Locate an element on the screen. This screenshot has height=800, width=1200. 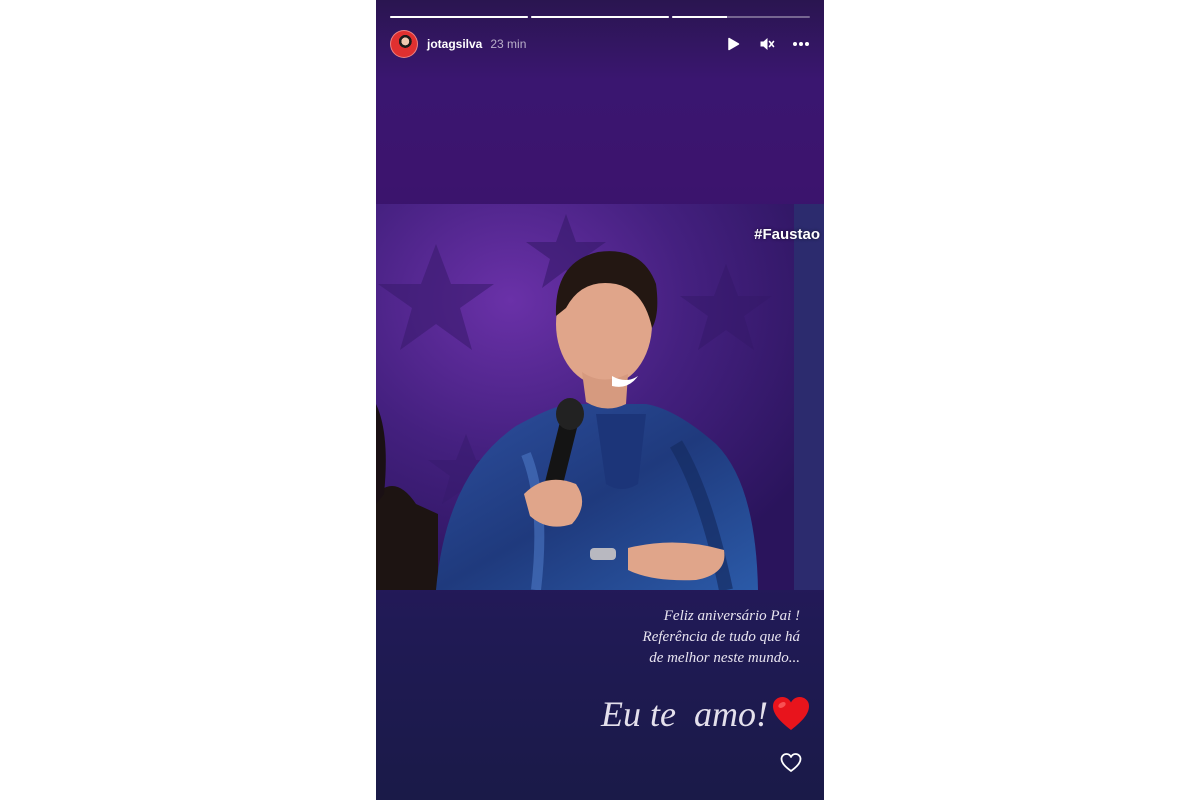
mute-icon is located at coordinates (767, 44).